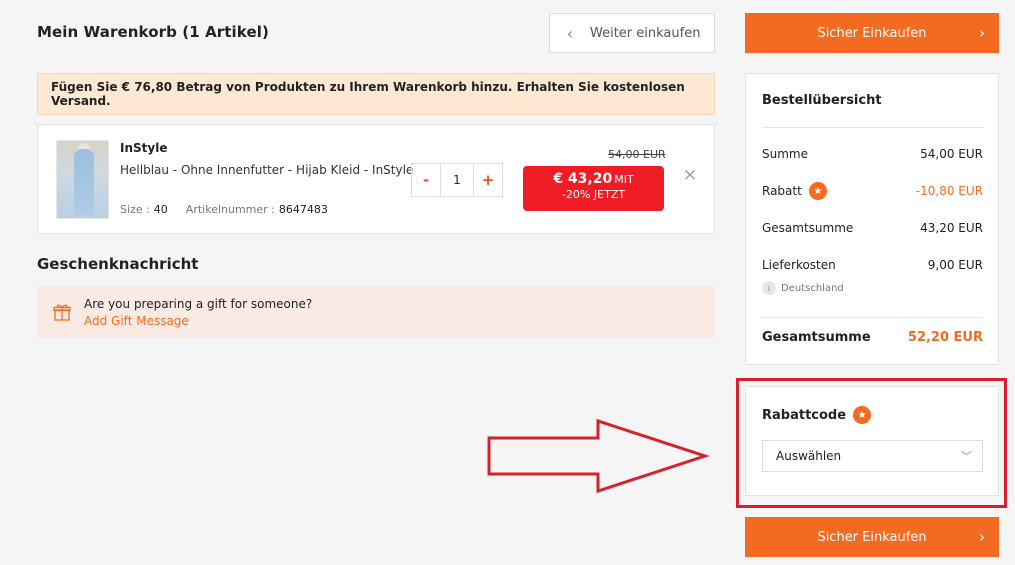 Image resolution: width=1015 pixels, height=565 pixels. I want to click on product-meta: Size : 40 Artikelnummer : 8647483, so click(231, 209).